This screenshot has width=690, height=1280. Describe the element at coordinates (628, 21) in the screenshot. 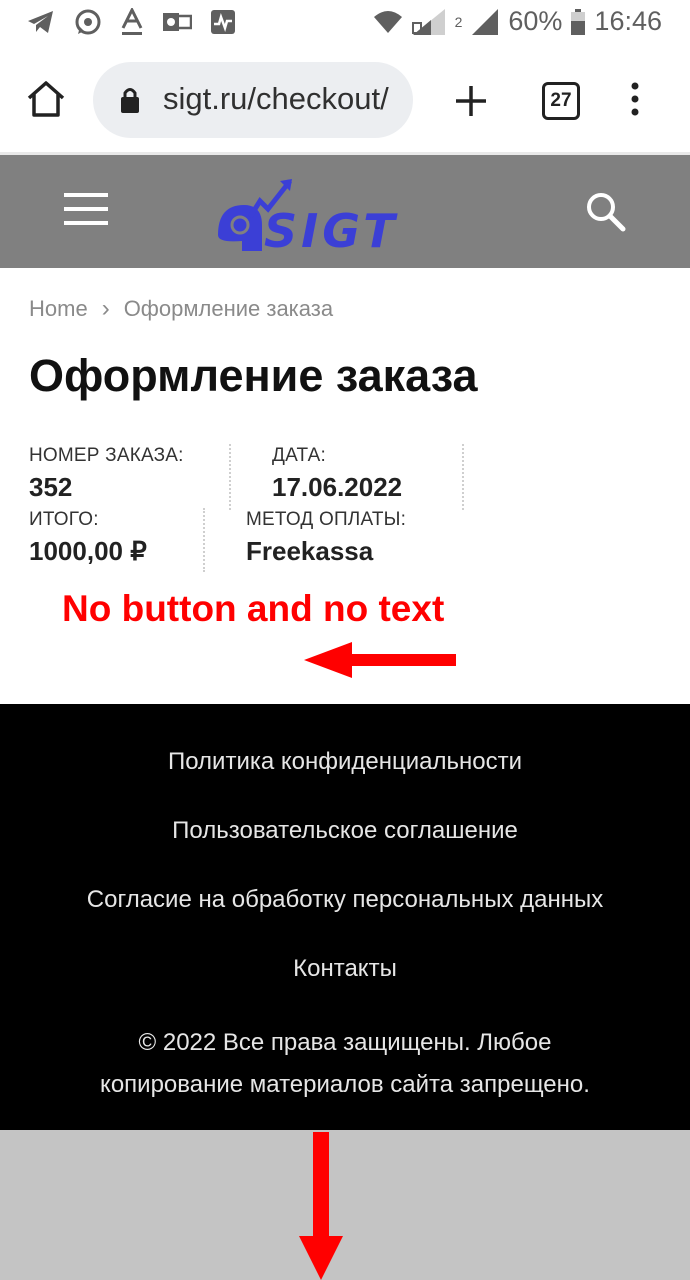

I see `clock: 16:46` at that location.